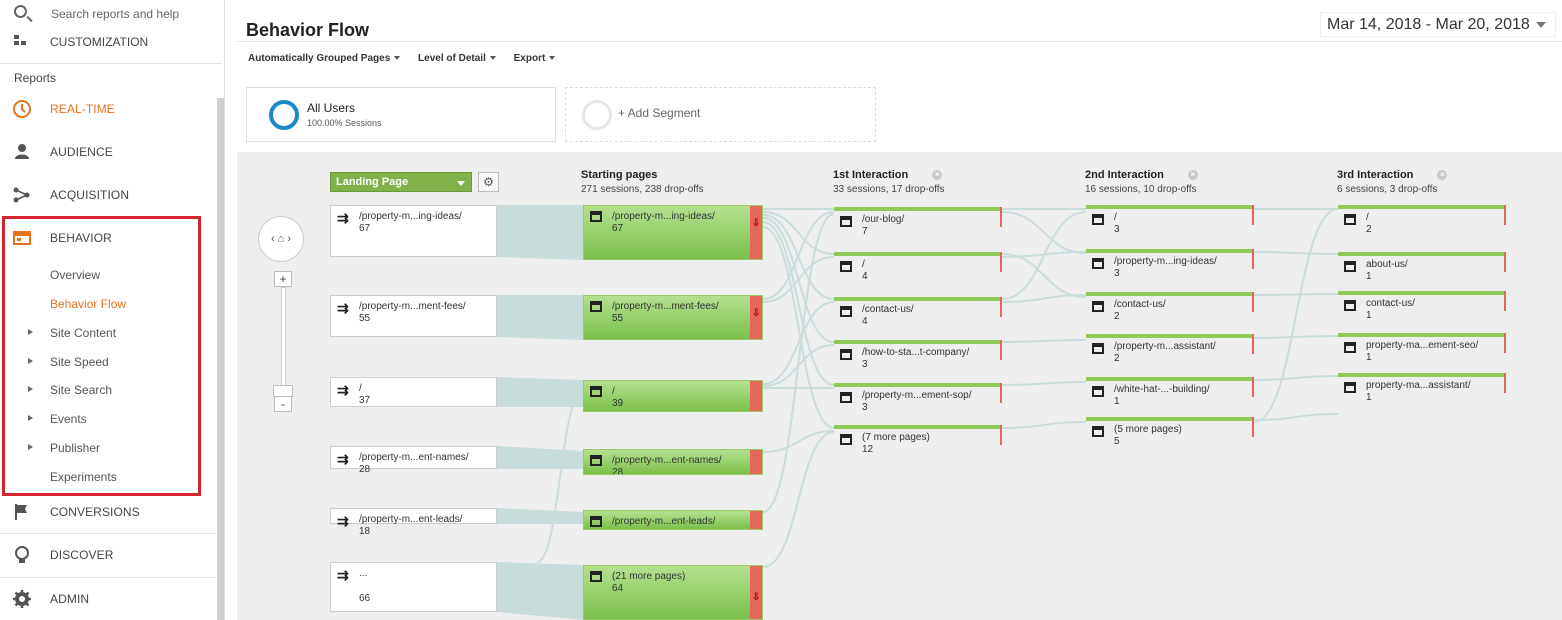 The image size is (1562, 620). Describe the element at coordinates (220, 359) in the screenshot. I see `sidebar-scrollbar` at that location.